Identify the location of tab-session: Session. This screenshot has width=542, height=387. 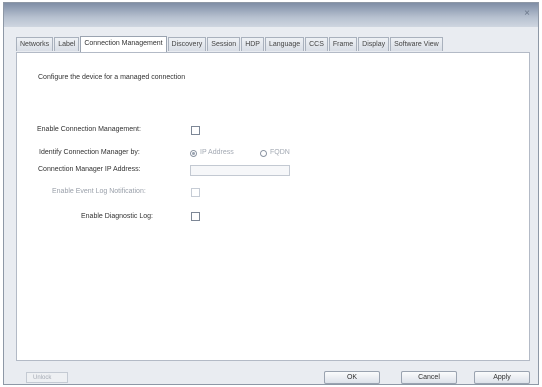
(224, 44).